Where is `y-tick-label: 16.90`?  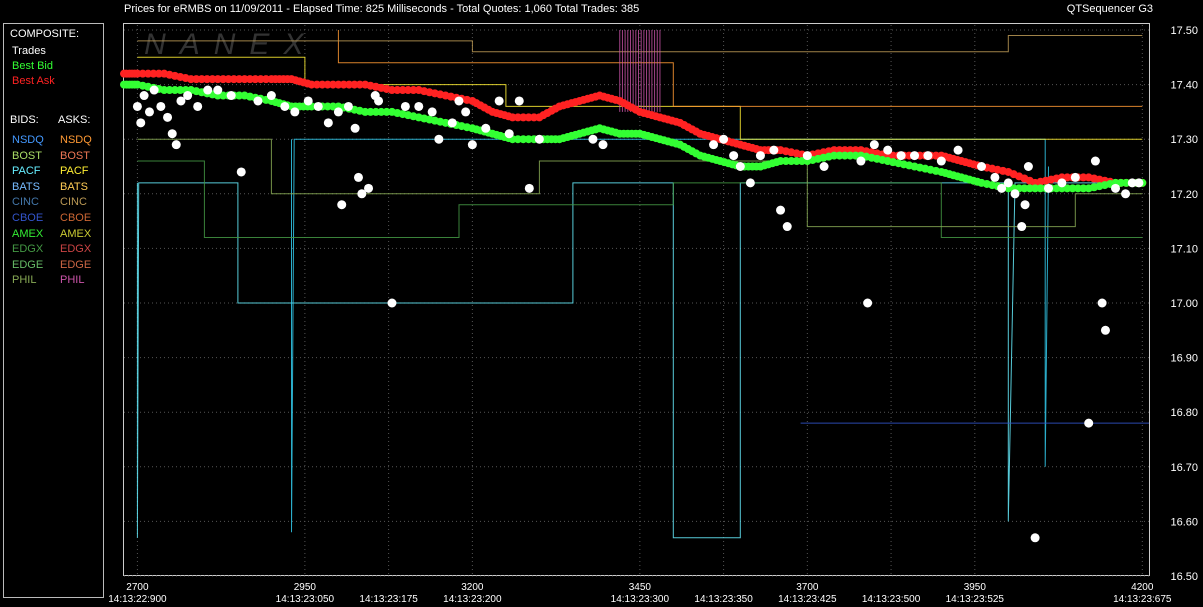
y-tick-label: 16.90 is located at coordinates (1184, 359).